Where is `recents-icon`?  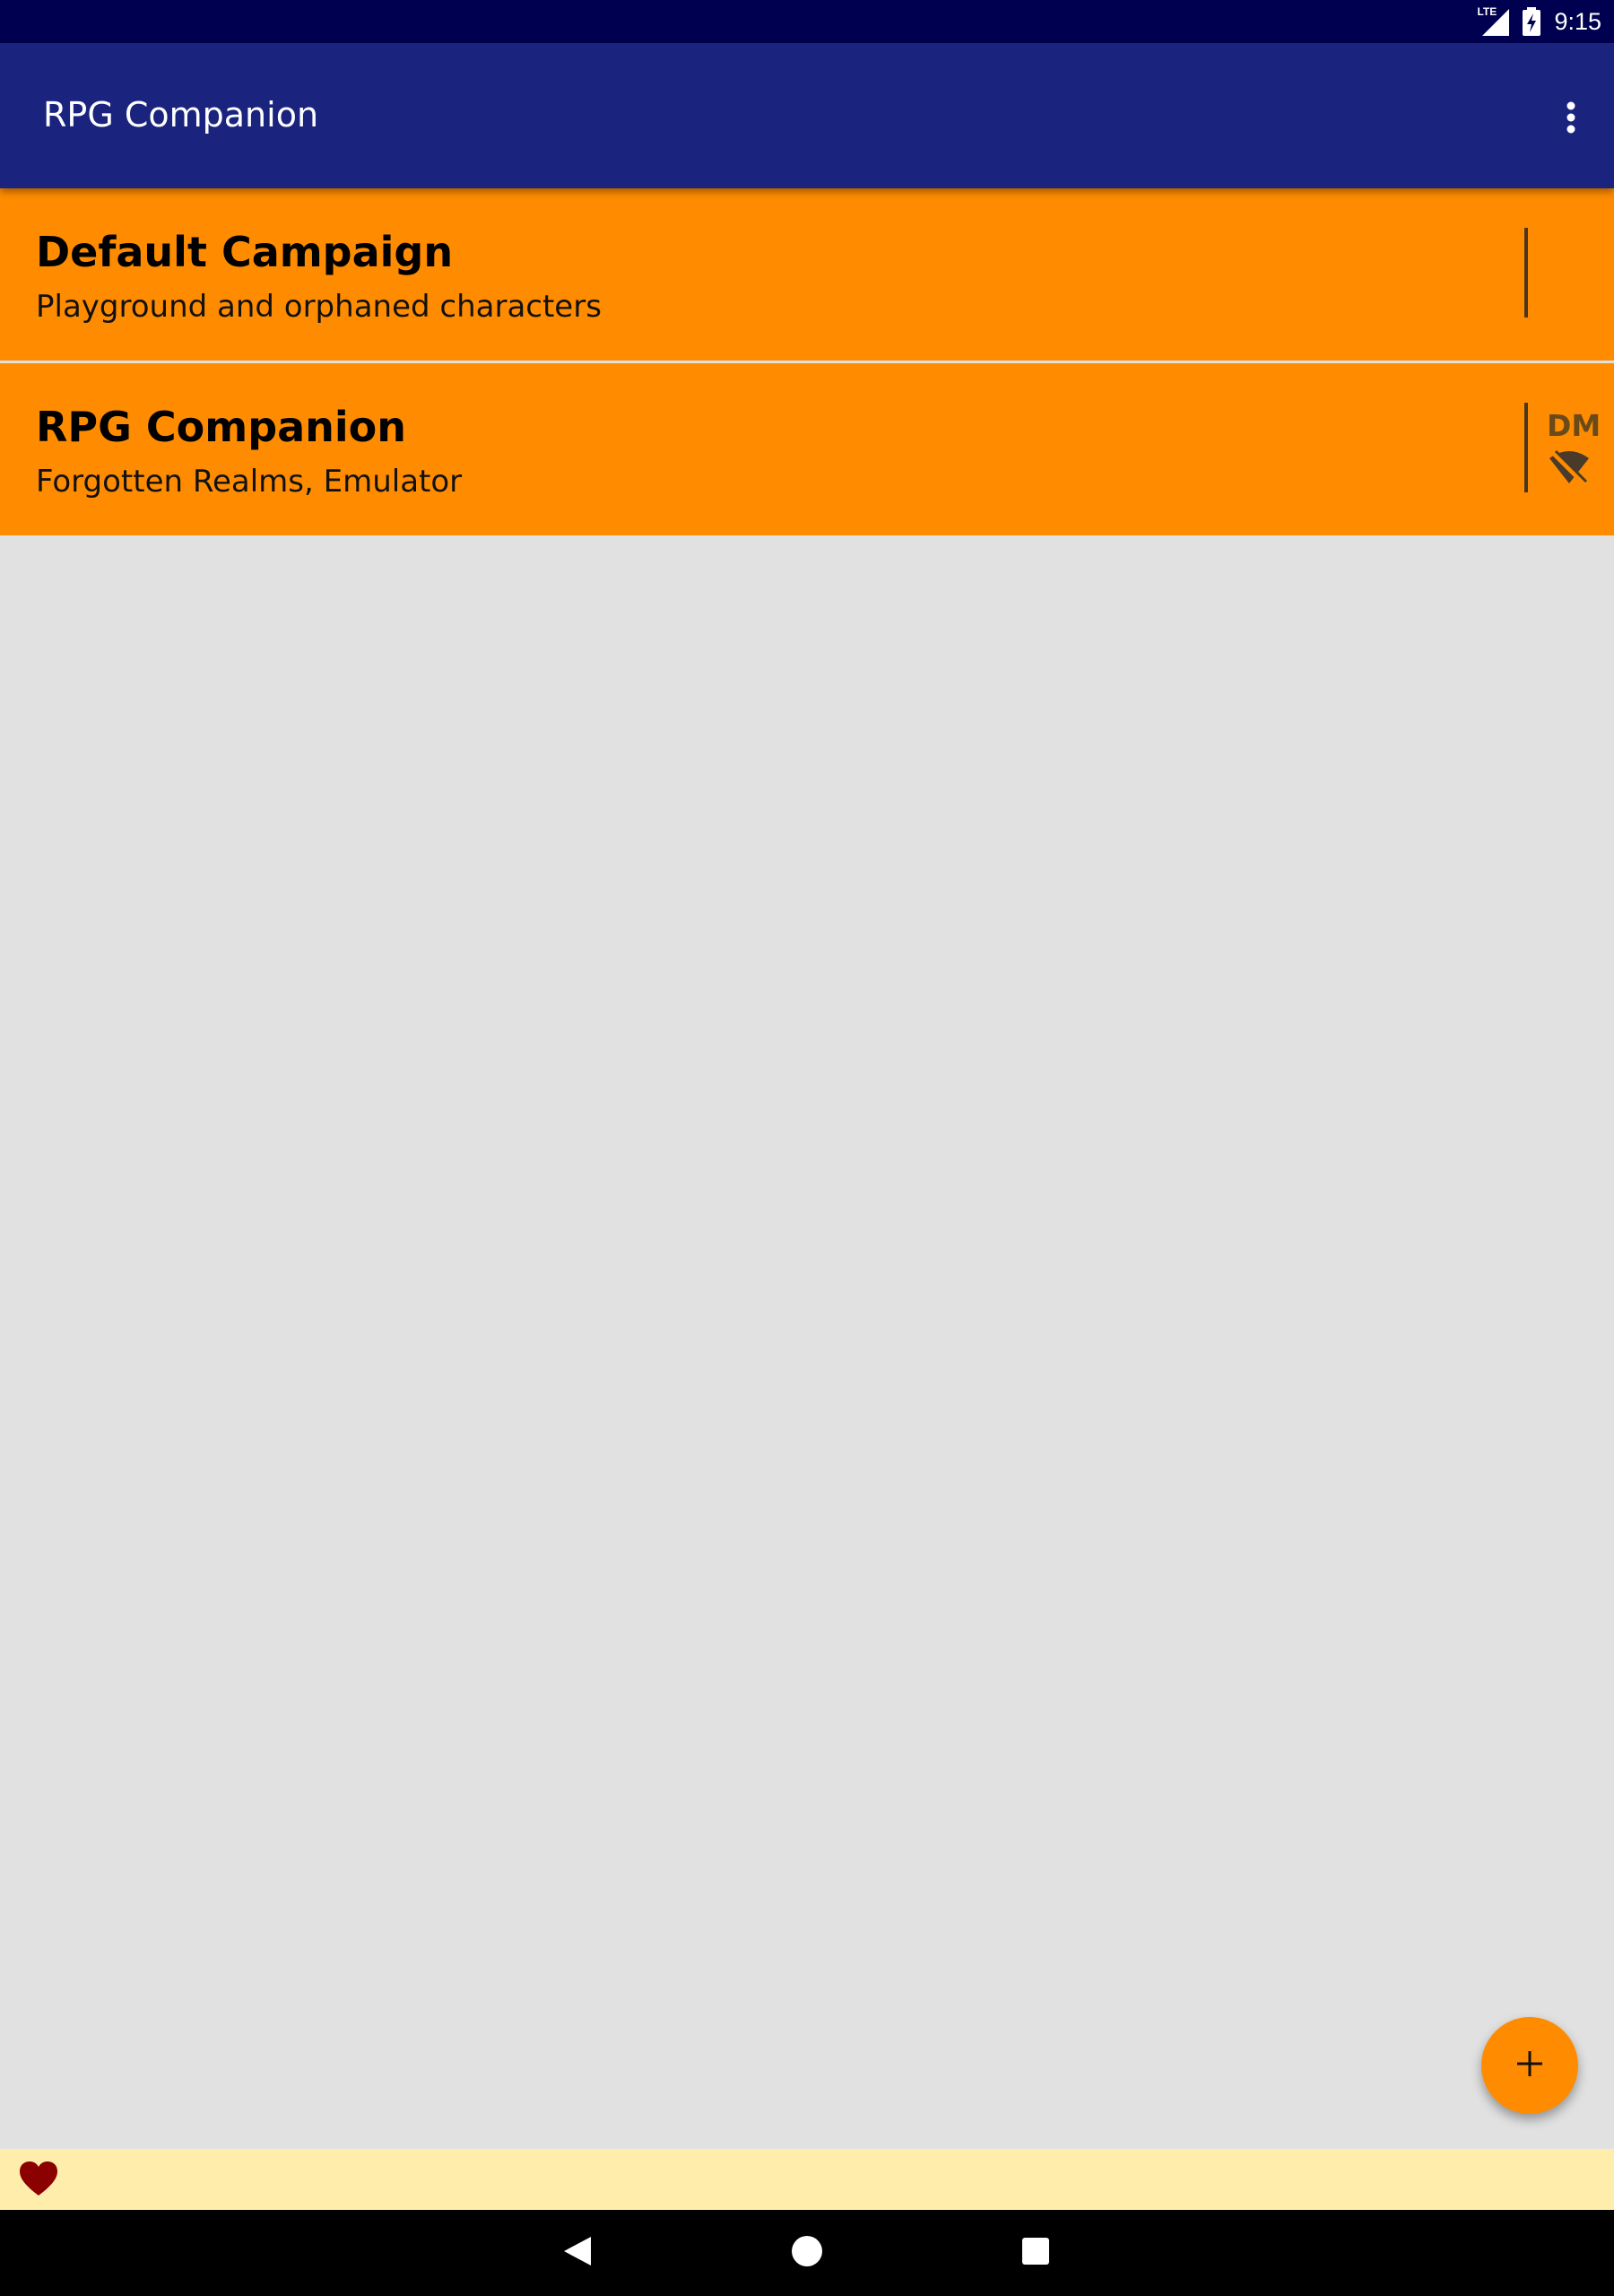
recents-icon is located at coordinates (1035, 2253).